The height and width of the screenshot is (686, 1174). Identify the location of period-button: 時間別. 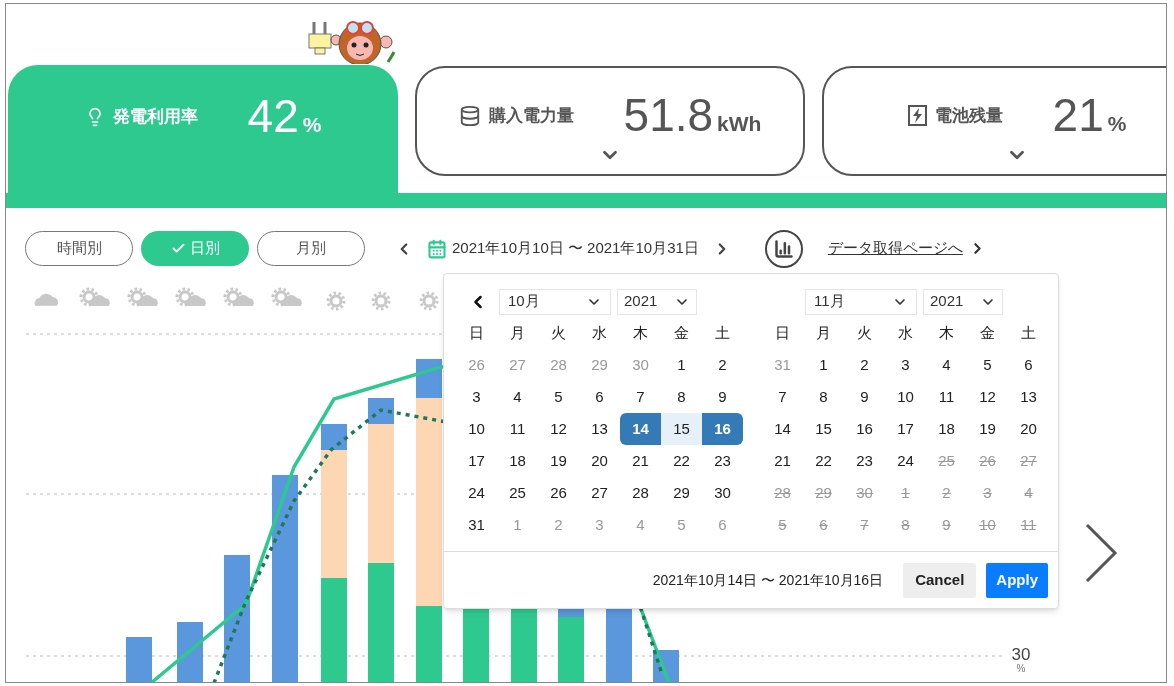
(79, 248).